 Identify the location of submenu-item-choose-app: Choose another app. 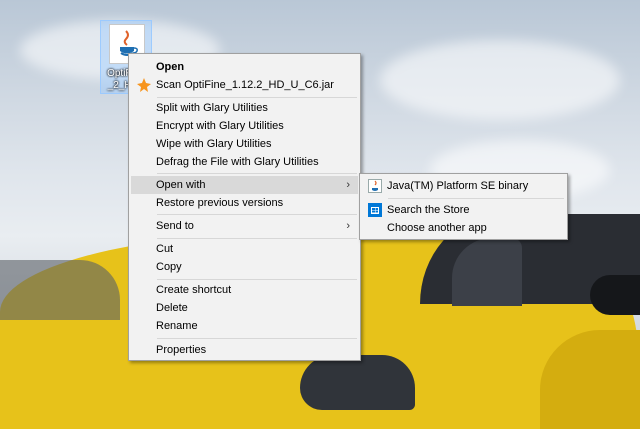
(463, 228).